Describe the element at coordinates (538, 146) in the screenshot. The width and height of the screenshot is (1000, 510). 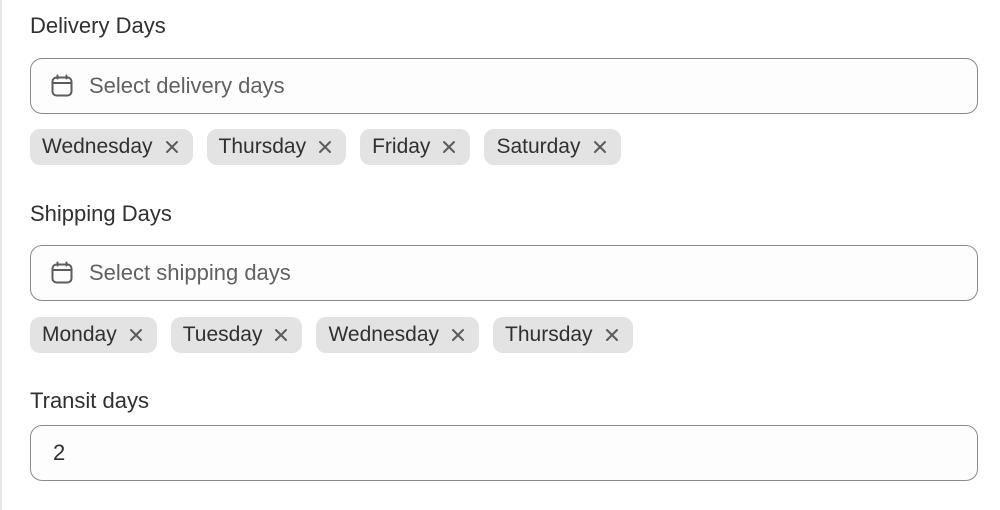
I see `tag-label: Saturday` at that location.